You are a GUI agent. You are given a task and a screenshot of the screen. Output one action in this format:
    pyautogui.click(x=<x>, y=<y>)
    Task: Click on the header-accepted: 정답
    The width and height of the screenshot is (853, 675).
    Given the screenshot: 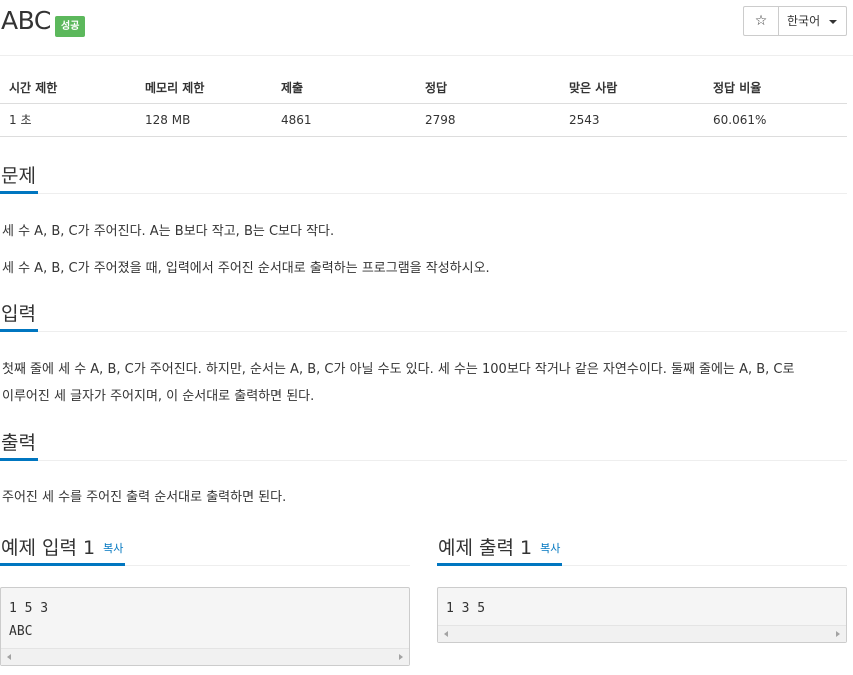 What is the action you would take?
    pyautogui.click(x=488, y=88)
    